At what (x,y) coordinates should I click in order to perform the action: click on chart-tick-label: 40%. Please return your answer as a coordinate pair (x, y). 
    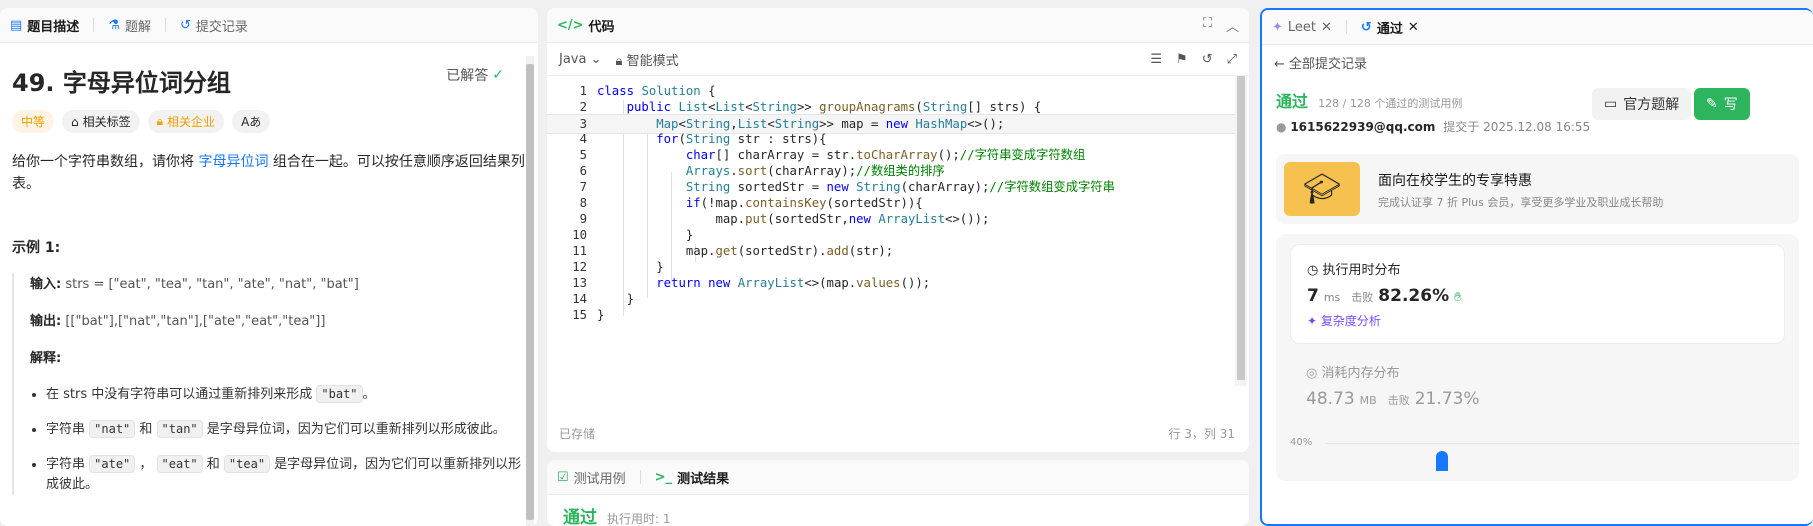
    Looking at the image, I should click on (1301, 442).